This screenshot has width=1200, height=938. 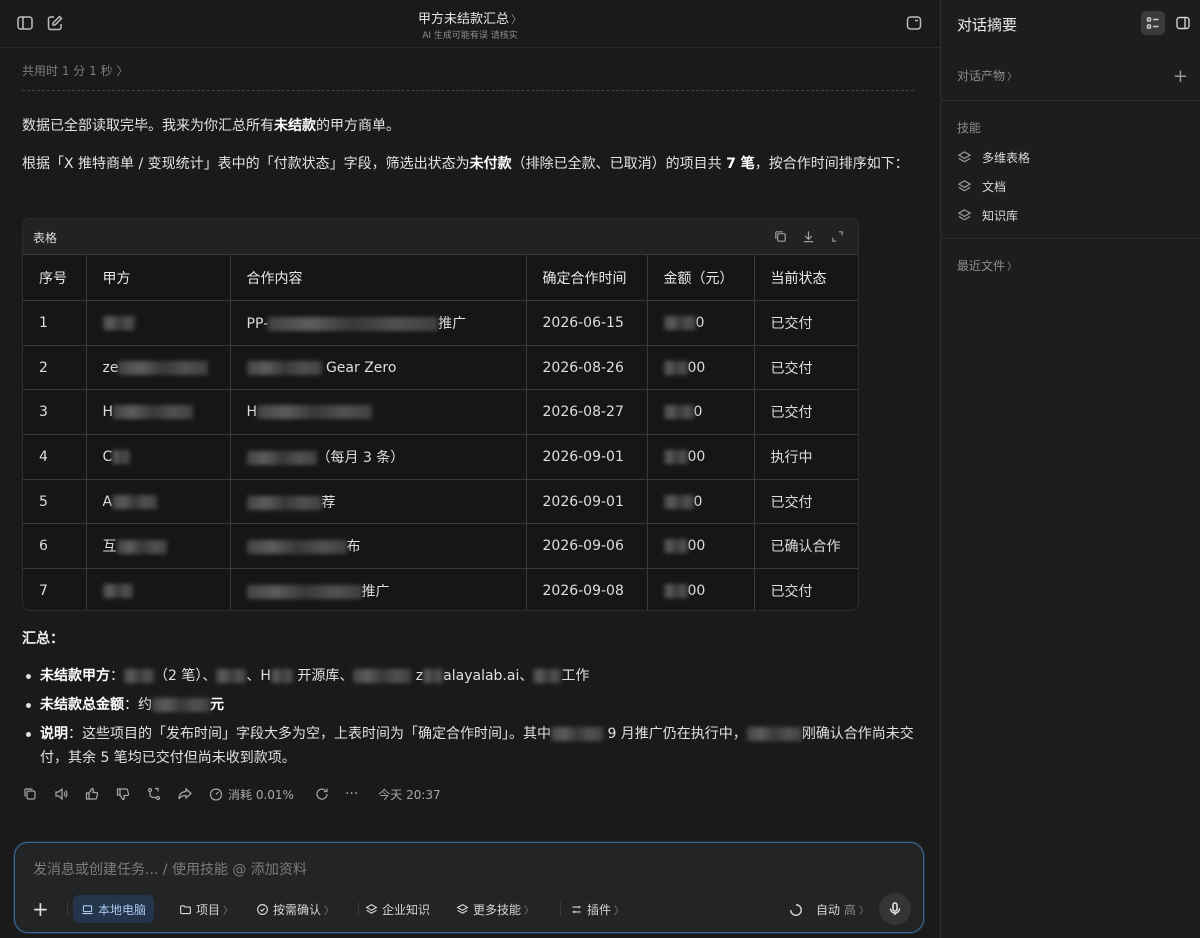 I want to click on list-icon, so click(x=1152, y=23).